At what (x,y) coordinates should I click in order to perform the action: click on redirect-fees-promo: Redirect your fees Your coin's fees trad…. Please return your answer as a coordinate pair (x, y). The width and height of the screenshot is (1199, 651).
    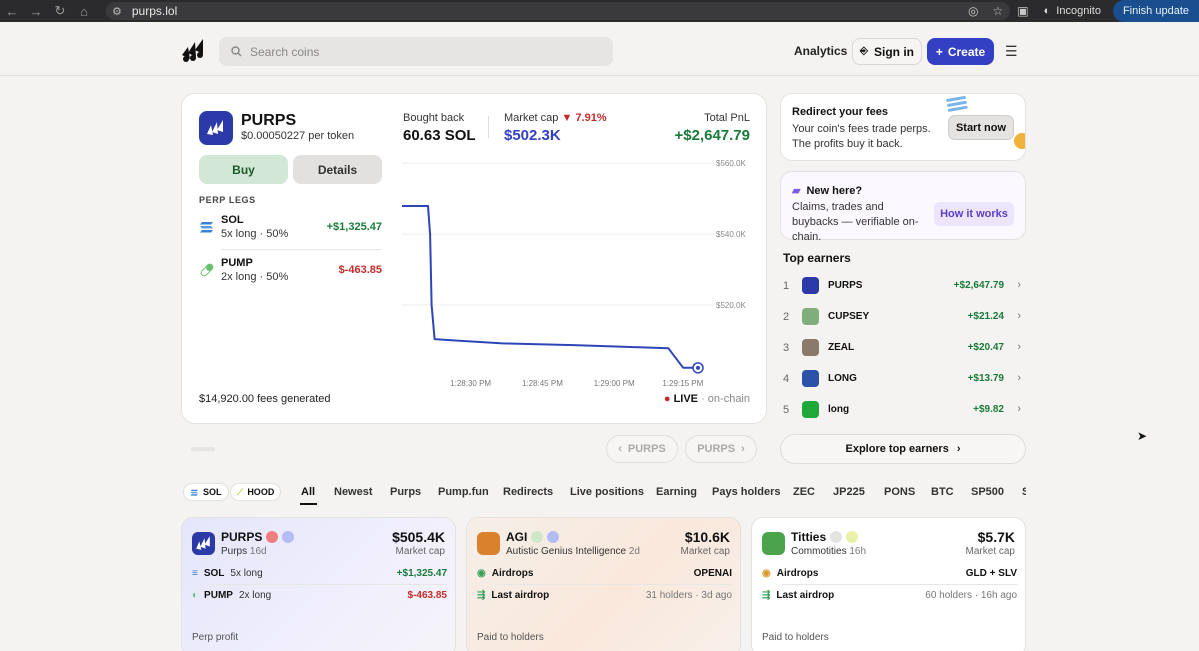
    Looking at the image, I should click on (903, 127).